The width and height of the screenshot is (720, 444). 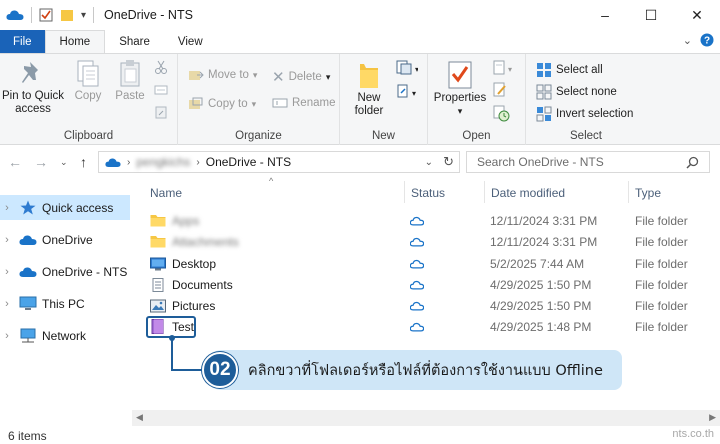 I want to click on folder-icon, so click(x=158, y=242).